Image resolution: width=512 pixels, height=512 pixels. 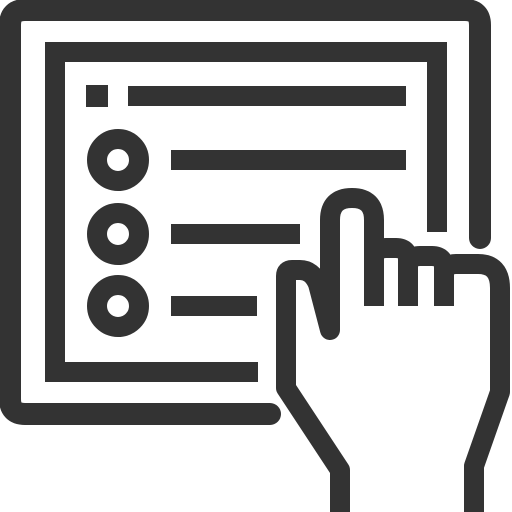 I want to click on list-header-marker, so click(x=97, y=96).